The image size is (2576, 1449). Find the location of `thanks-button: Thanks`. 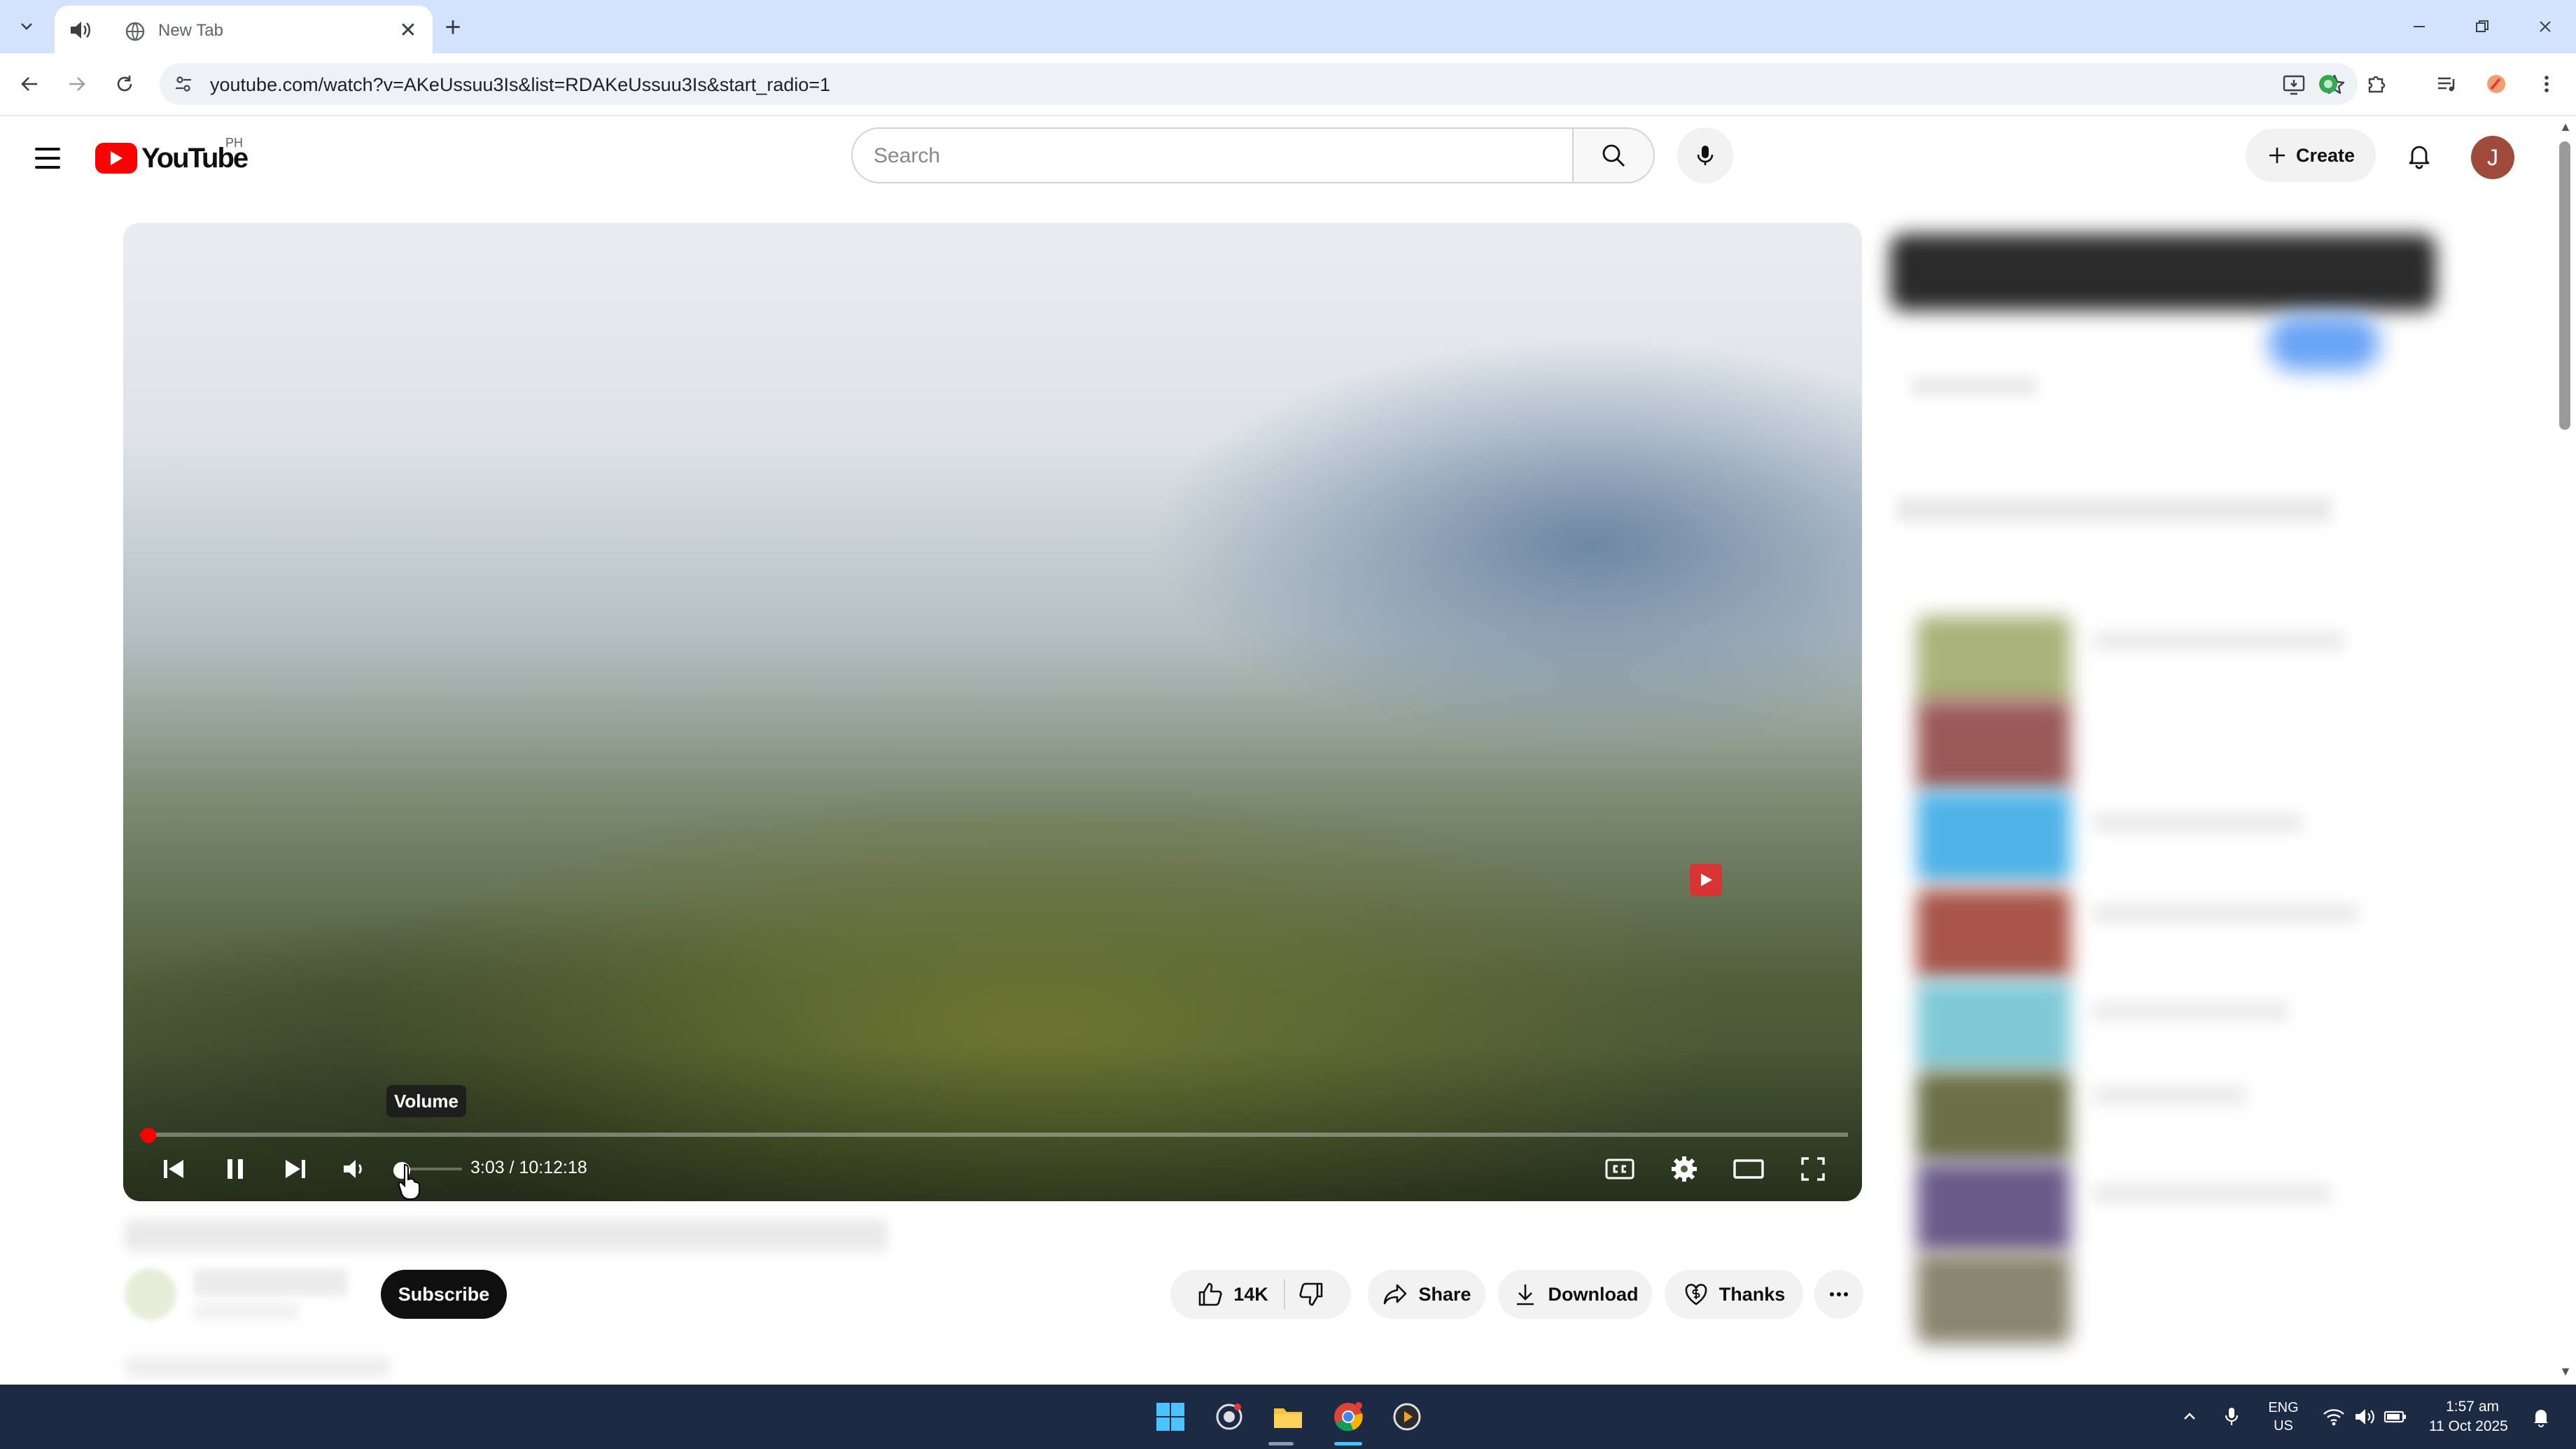

thanks-button: Thanks is located at coordinates (1734, 1294).